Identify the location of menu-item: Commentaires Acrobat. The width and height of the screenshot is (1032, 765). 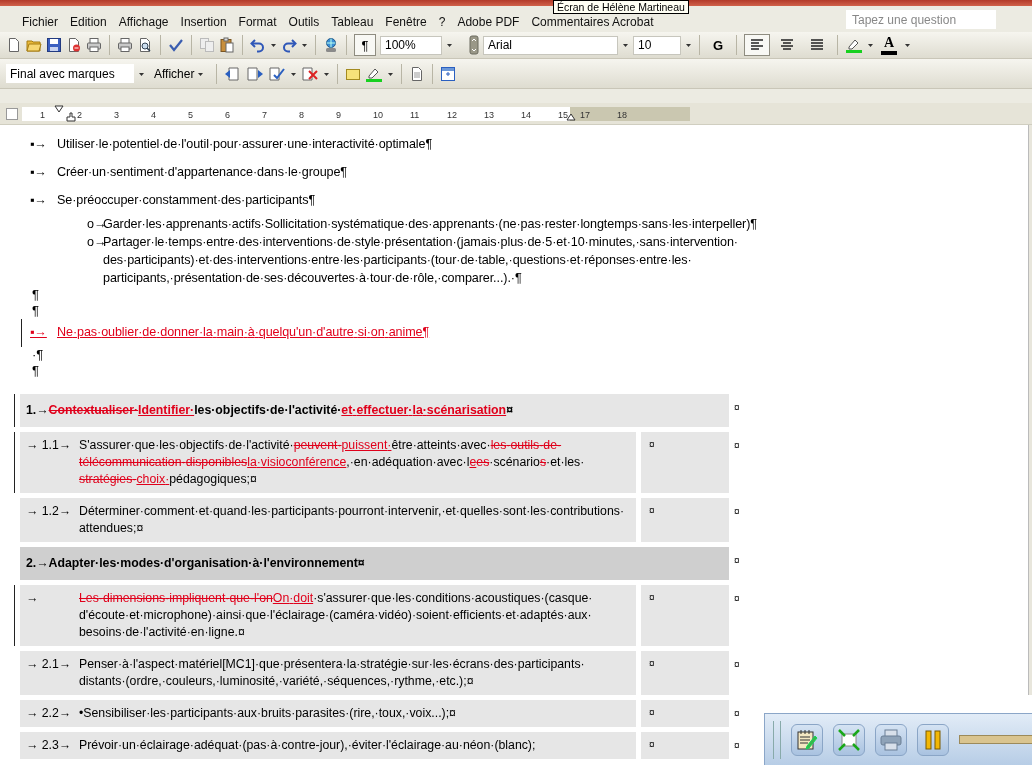
(592, 22).